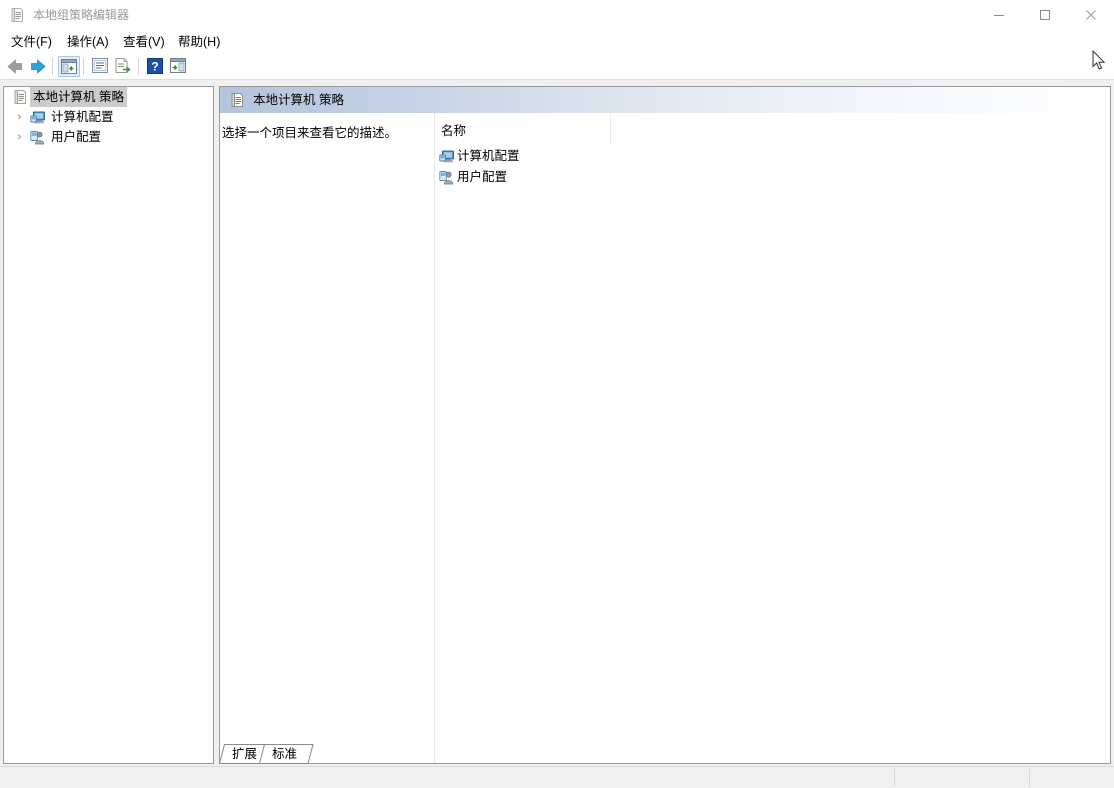 The image size is (1114, 788). I want to click on tree-item-computer-configuration: › 计算机配置, so click(108, 117).